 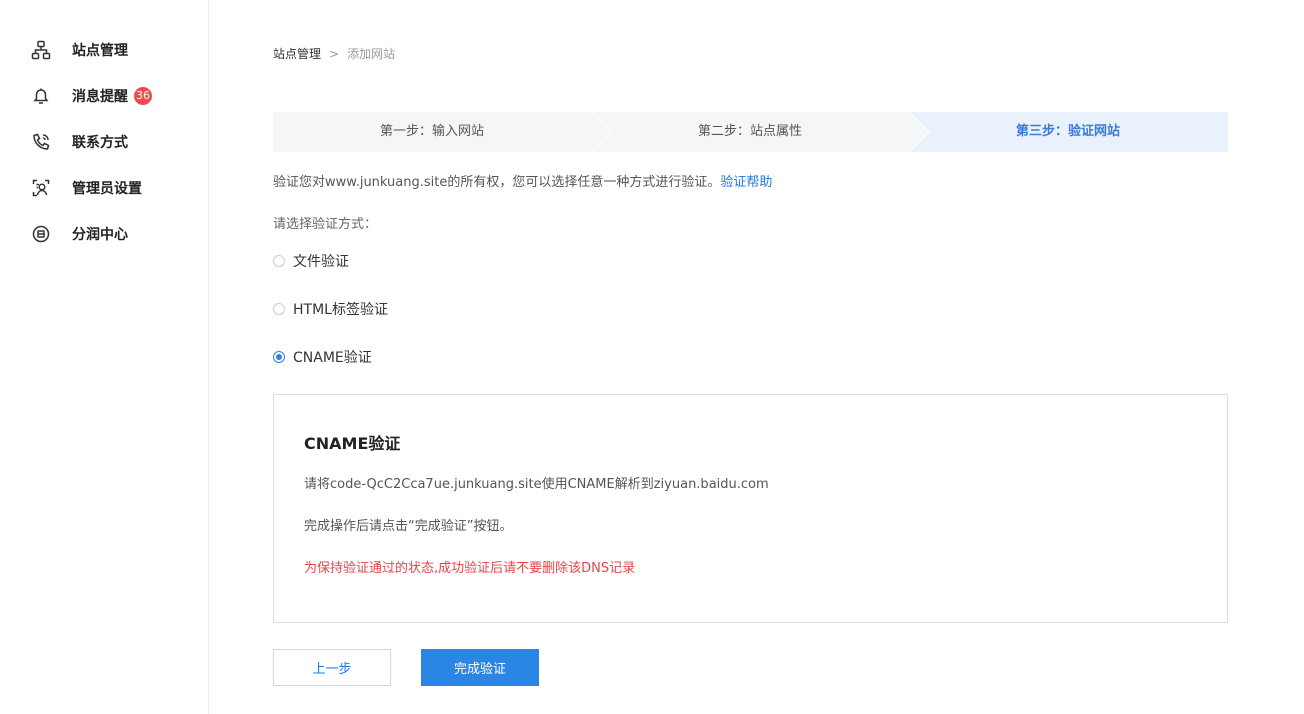 I want to click on sidebar-item-admin-settings: 管理员设置, so click(x=86, y=188).